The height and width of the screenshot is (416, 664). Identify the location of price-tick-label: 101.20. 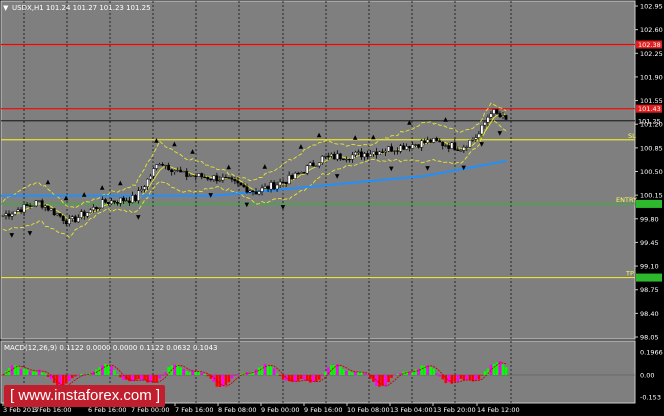
(651, 125).